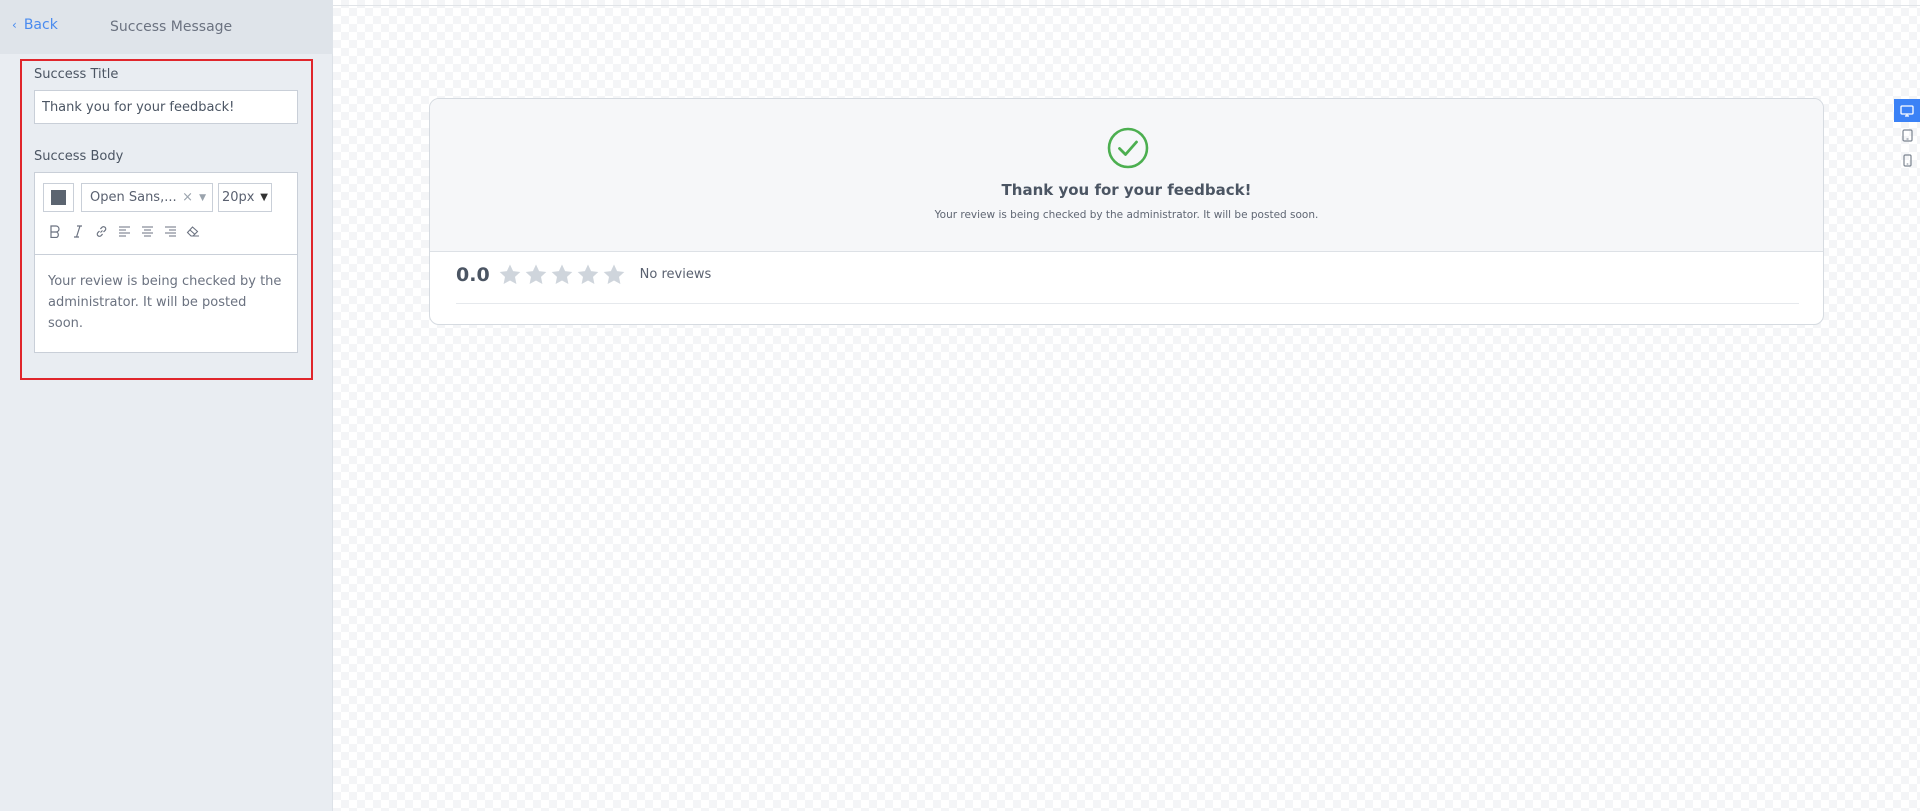 The image size is (1920, 811). What do you see at coordinates (238, 197) in the screenshot?
I see `font-size-value: 20px` at bounding box center [238, 197].